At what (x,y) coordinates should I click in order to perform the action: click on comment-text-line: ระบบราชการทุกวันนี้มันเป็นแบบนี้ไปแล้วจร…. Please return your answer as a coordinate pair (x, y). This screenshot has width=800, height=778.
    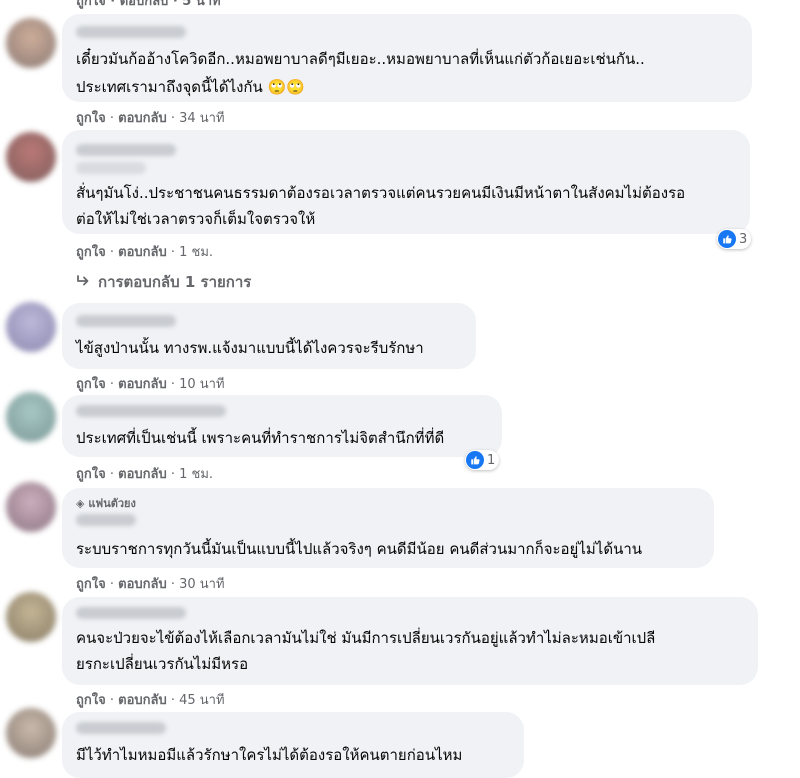
    Looking at the image, I should click on (359, 549).